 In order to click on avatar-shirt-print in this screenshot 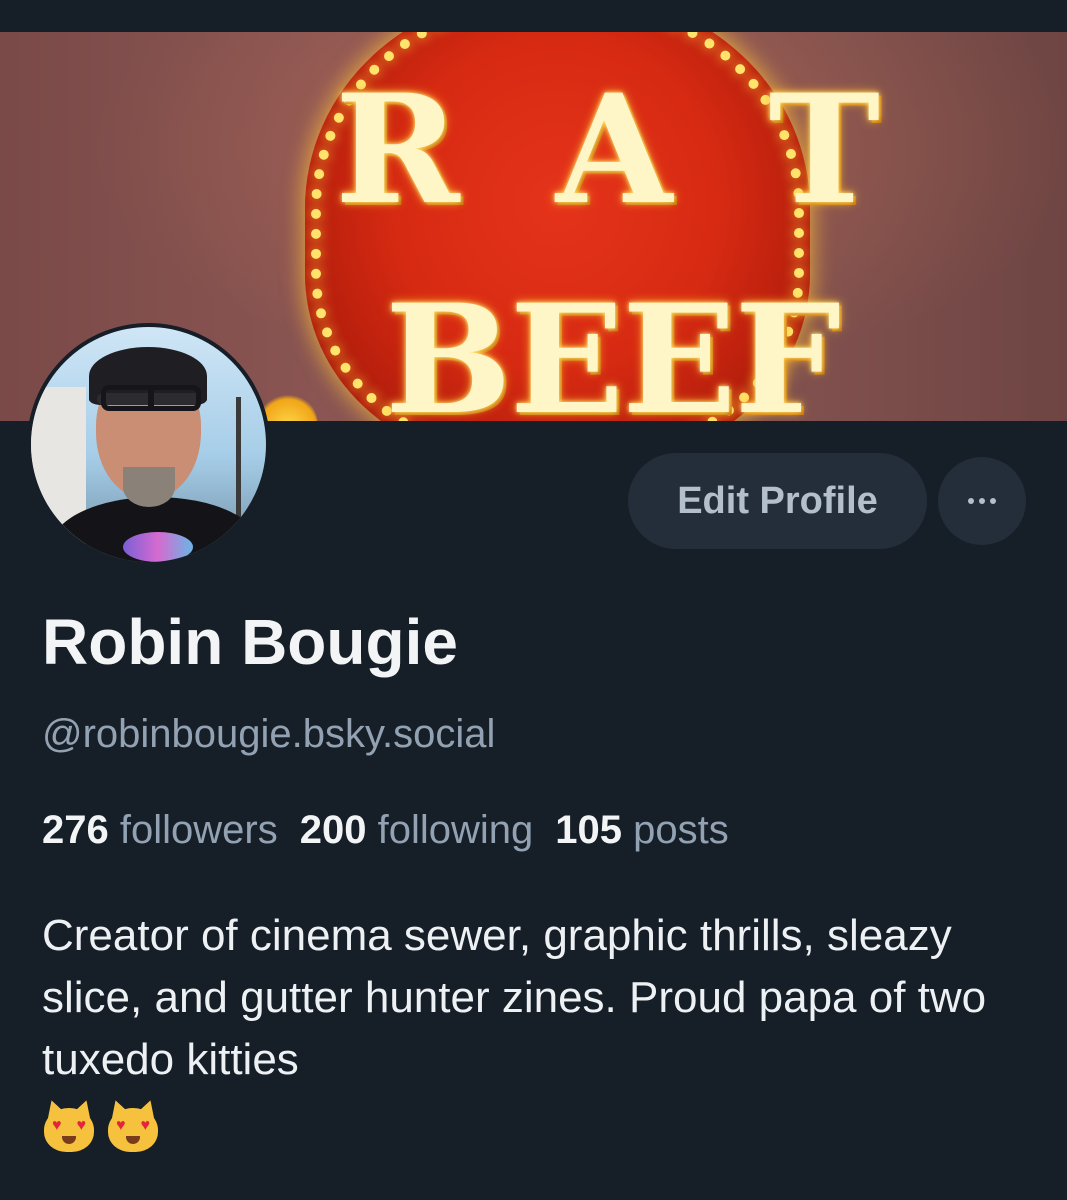, I will do `click(158, 547)`.